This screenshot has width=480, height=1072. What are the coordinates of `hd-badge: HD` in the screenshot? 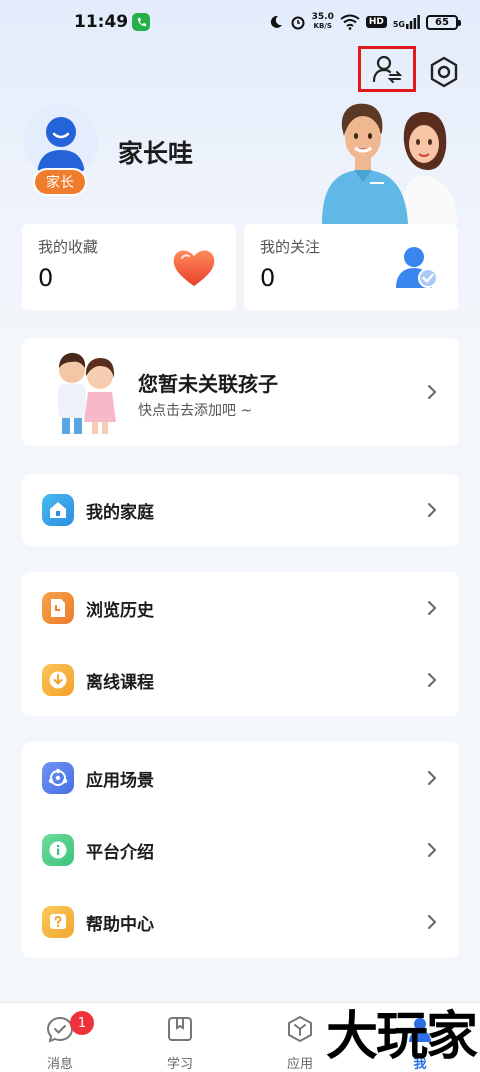 It's located at (376, 22).